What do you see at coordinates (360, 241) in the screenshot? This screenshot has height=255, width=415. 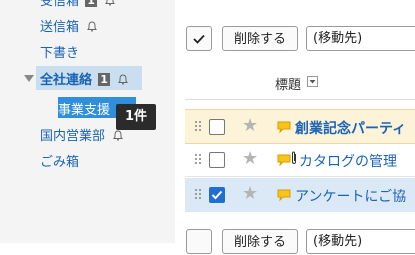 I see `move-destination-select-bottom: (移動先)` at bounding box center [360, 241].